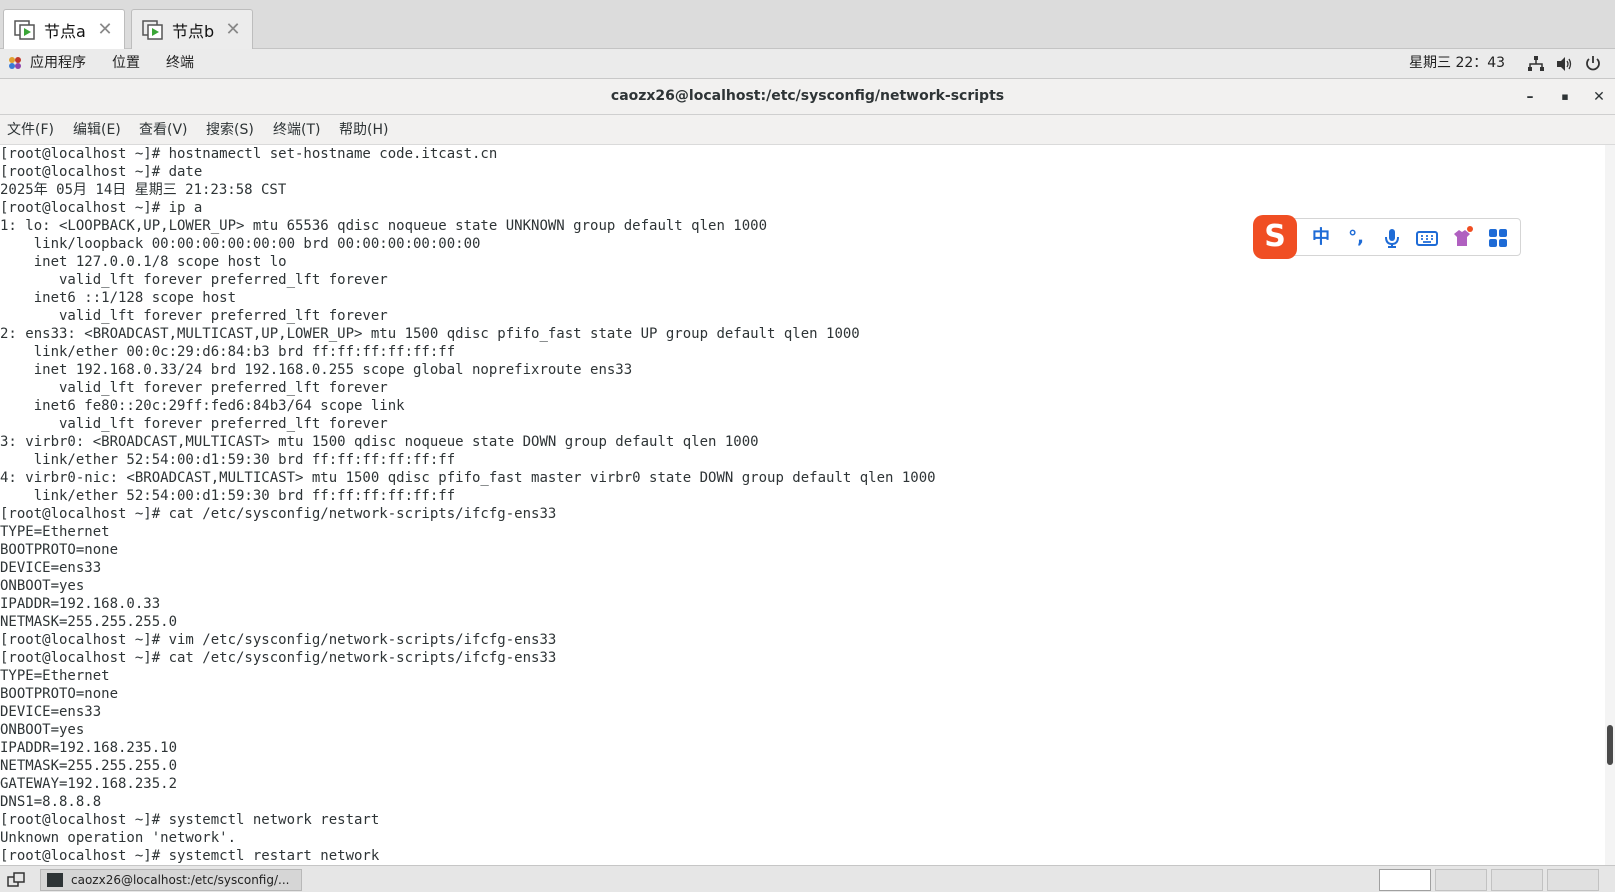 Image resolution: width=1615 pixels, height=892 pixels. What do you see at coordinates (1457, 63) in the screenshot?
I see `clock: 星期三 22：43` at bounding box center [1457, 63].